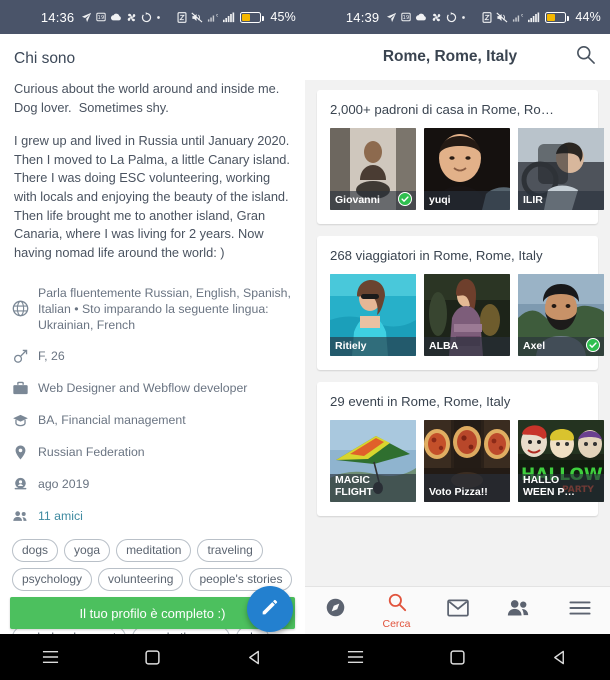 The image size is (610, 680). What do you see at coordinates (362, 17) in the screenshot?
I see `status-clock: 14:39` at bounding box center [362, 17].